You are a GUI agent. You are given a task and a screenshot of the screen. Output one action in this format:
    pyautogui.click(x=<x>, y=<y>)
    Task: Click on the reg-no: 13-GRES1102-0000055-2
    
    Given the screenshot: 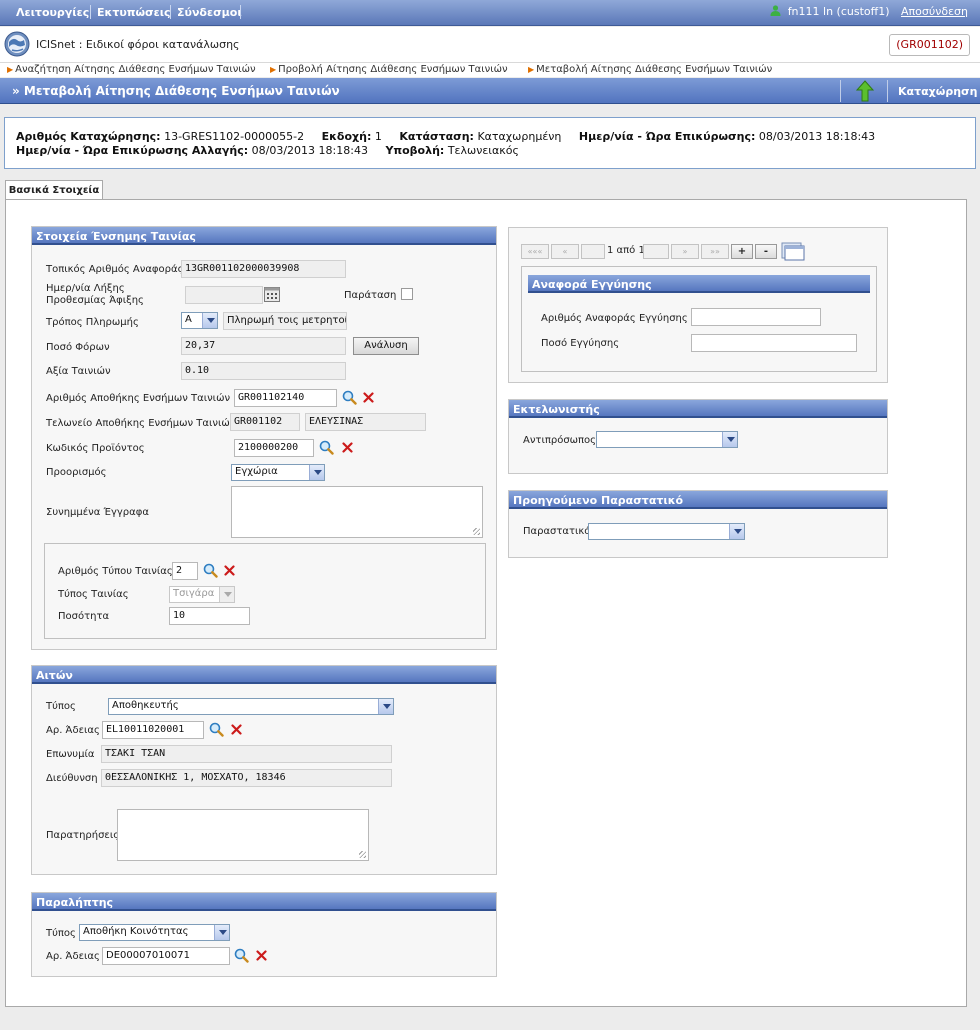 What is the action you would take?
    pyautogui.click(x=234, y=136)
    